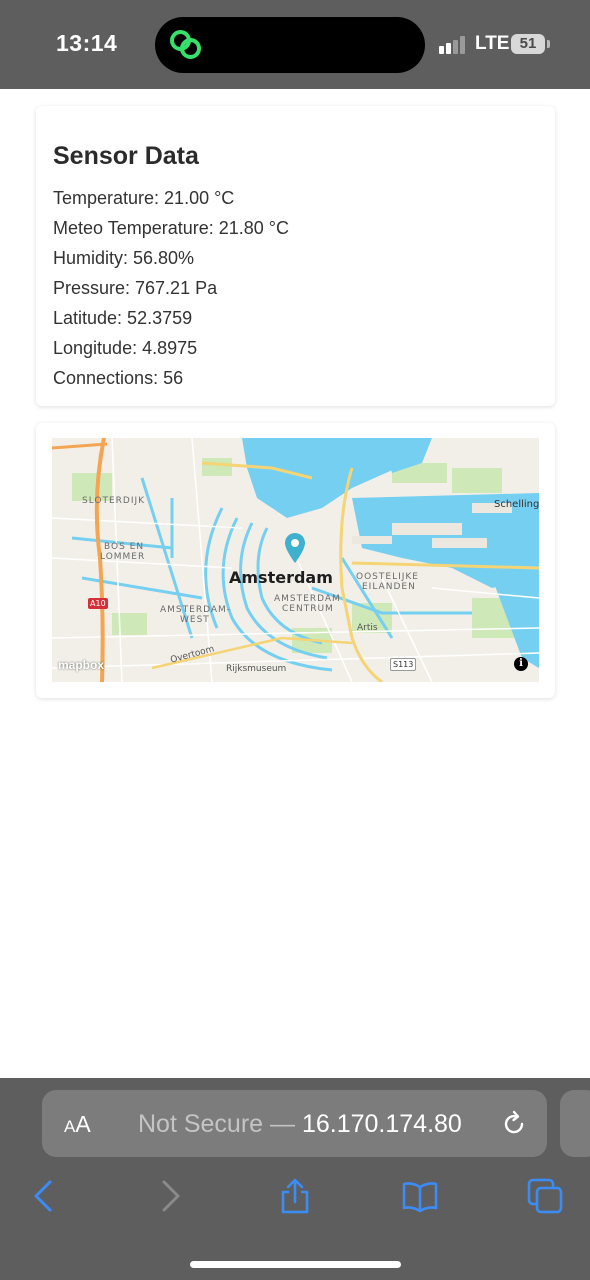 This screenshot has height=1280, width=590. Describe the element at coordinates (125, 348) in the screenshot. I see `reading-longitude: Longitude: 4.8975` at that location.